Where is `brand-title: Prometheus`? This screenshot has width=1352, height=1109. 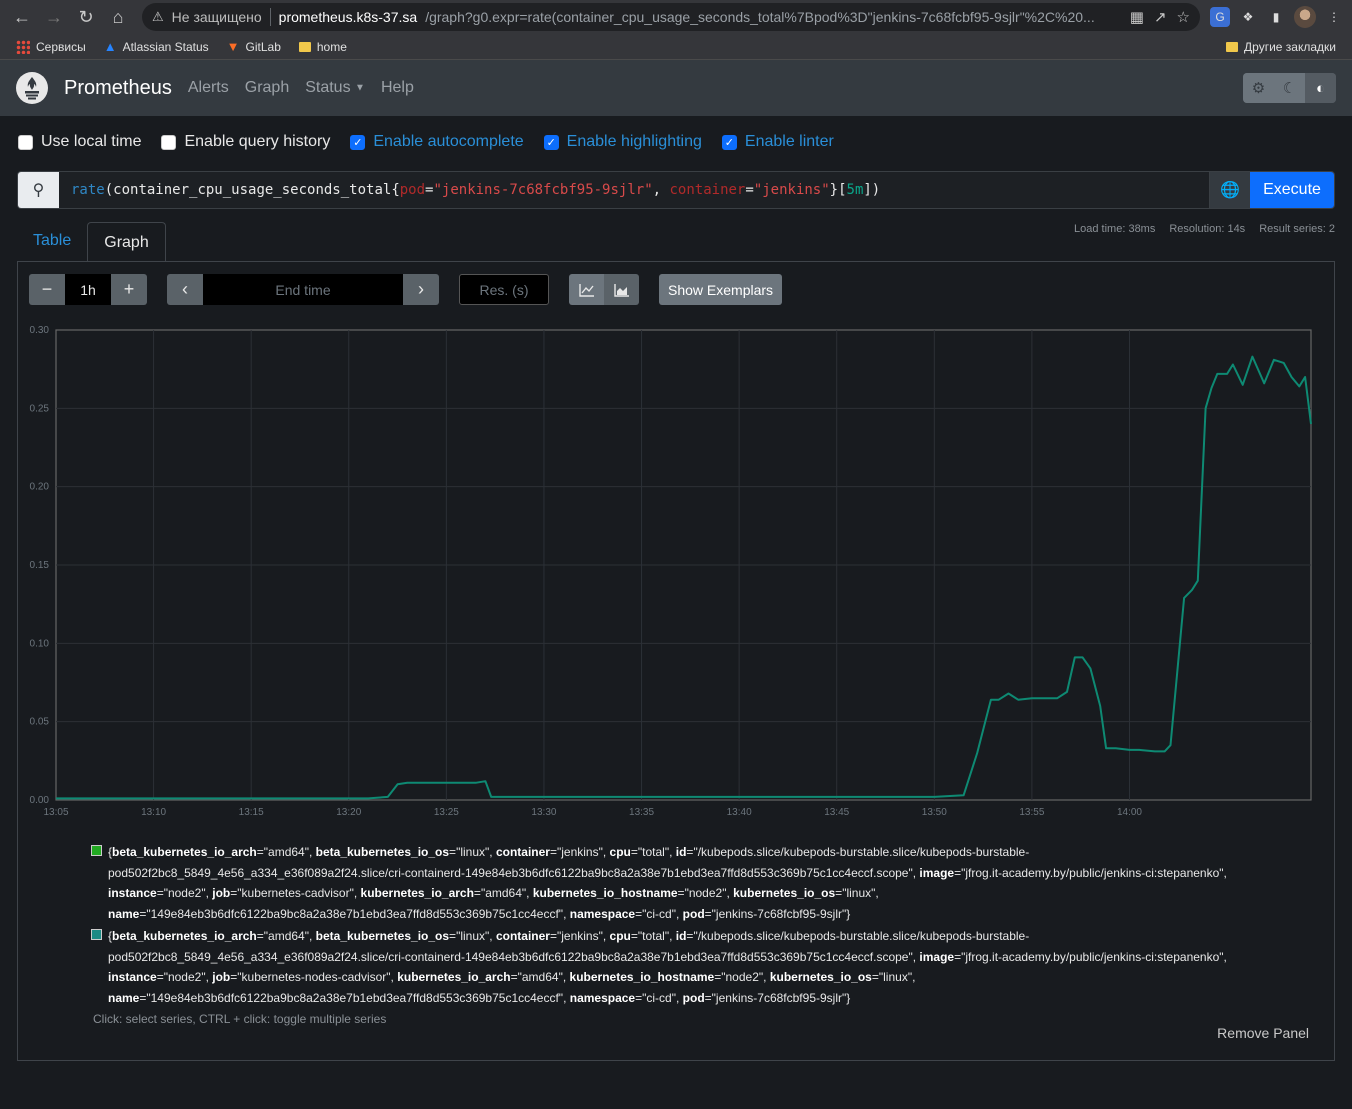 brand-title: Prometheus is located at coordinates (118, 88).